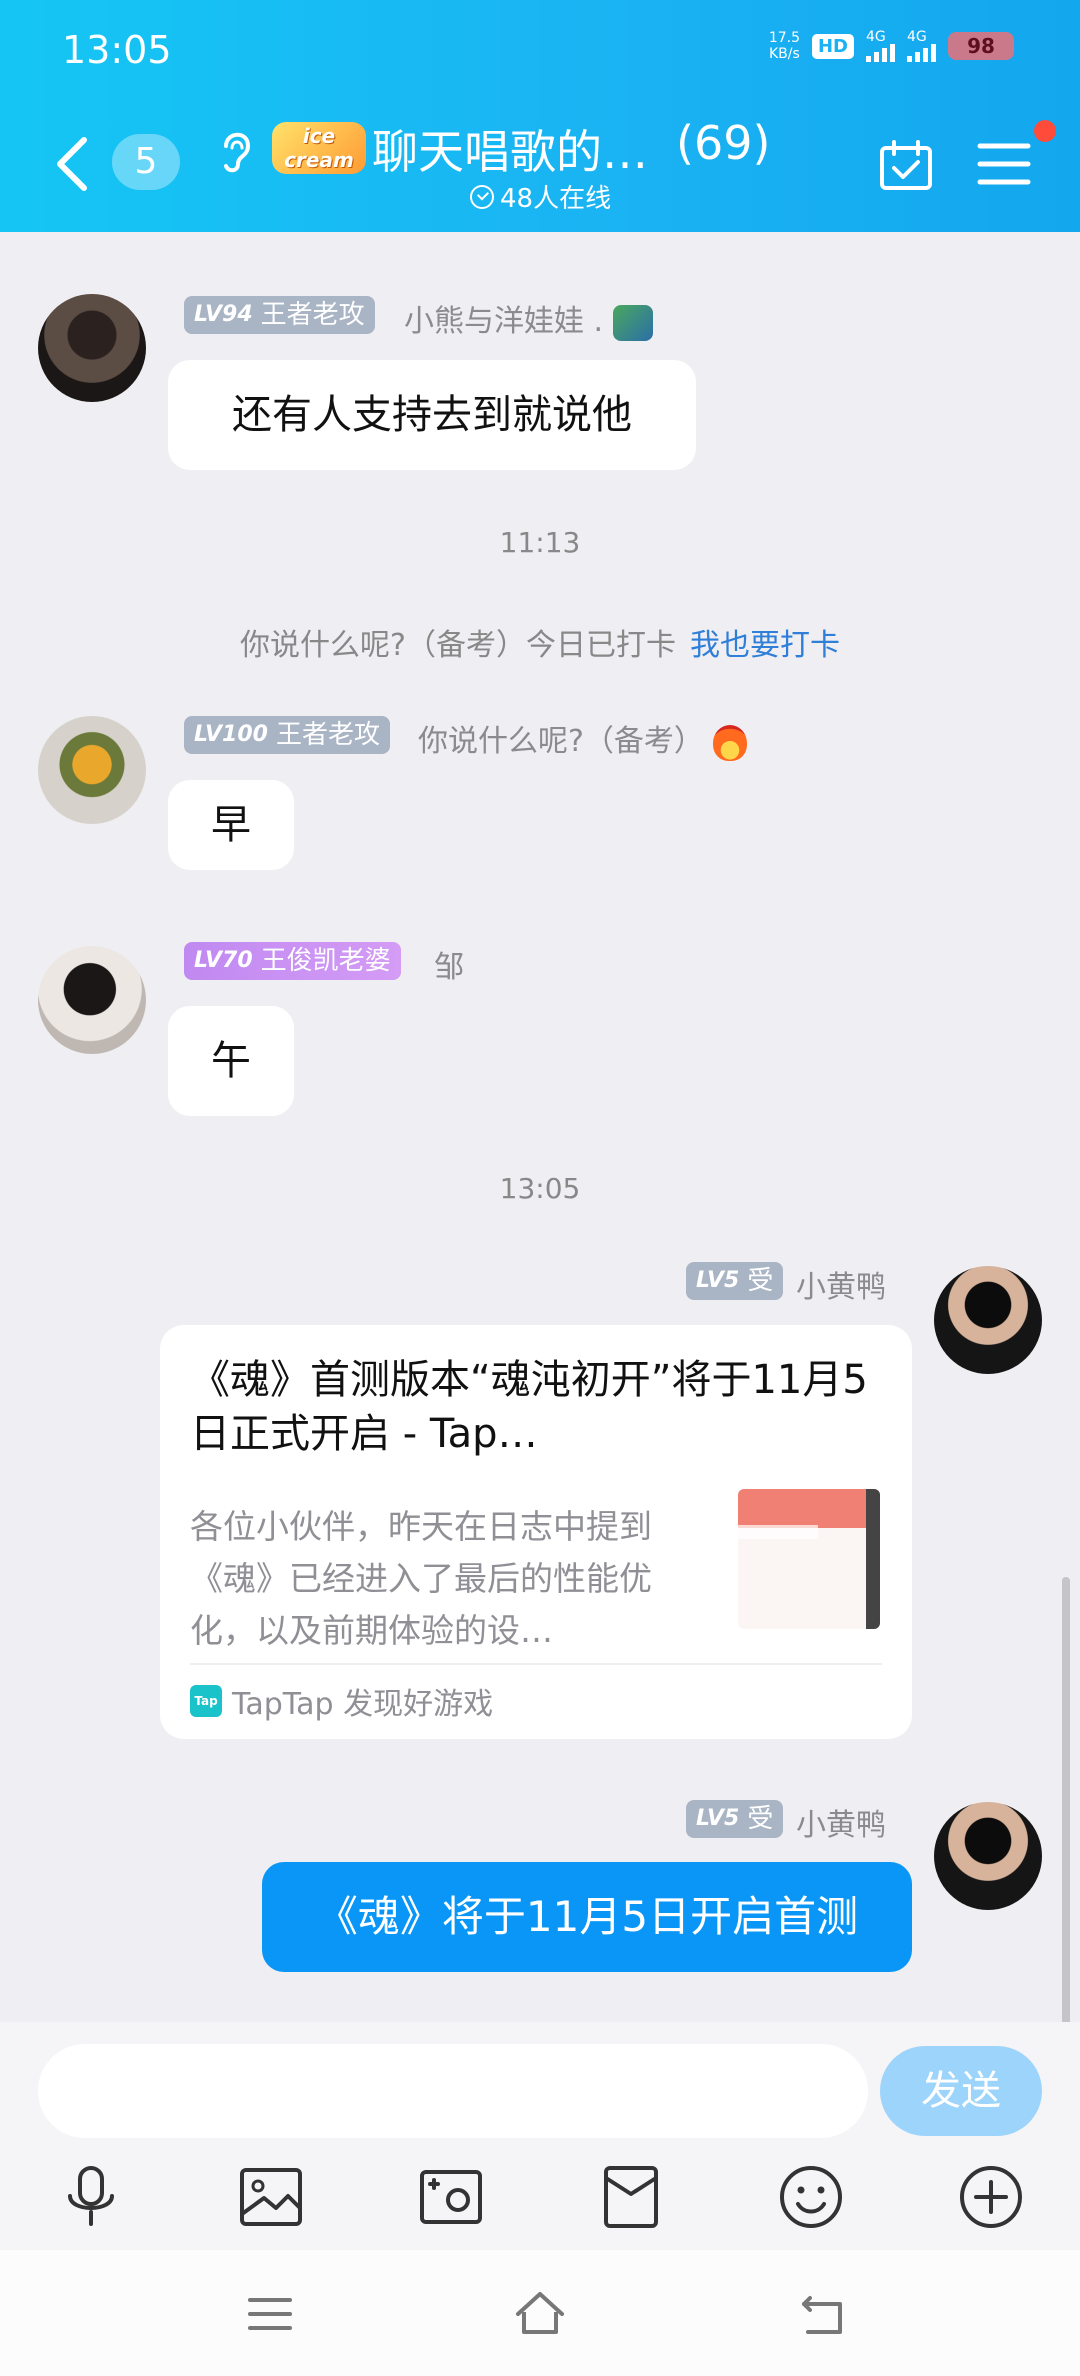  Describe the element at coordinates (528, 318) in the screenshot. I see `sender-nickname: 小熊与洋娃娃 .` at that location.